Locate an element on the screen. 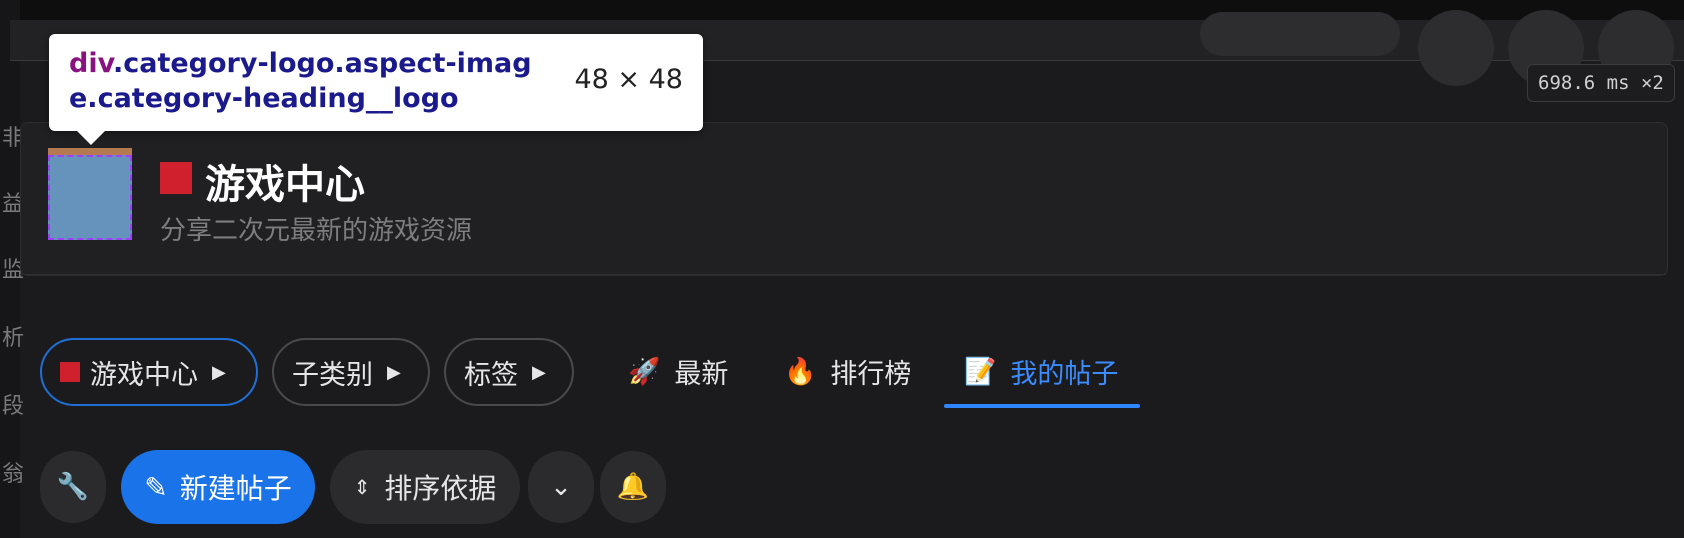  rocket-icon: 🚀 is located at coordinates (644, 371).